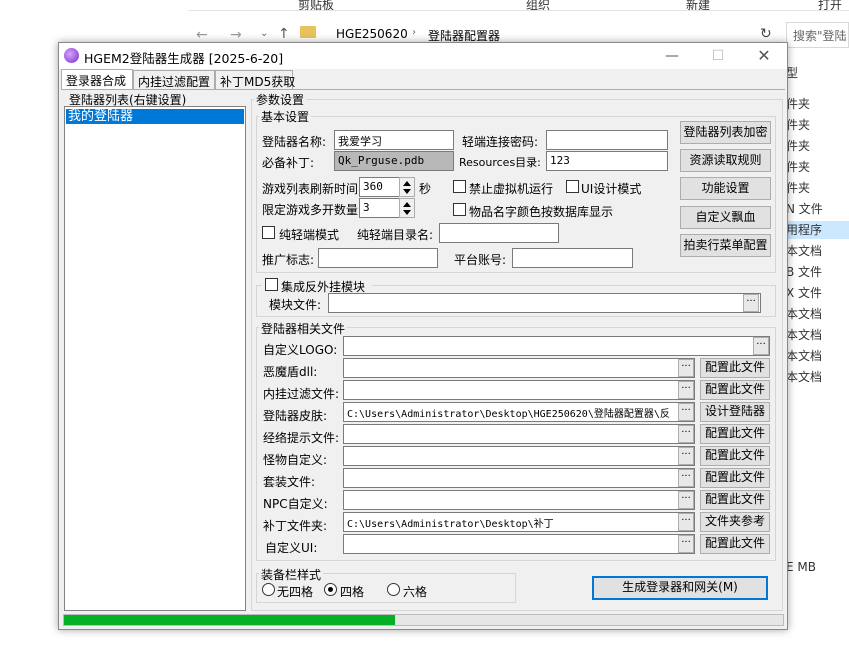 This screenshot has height=657, width=849. I want to click on resource-rules-button: 资源读取规则, so click(725, 160).